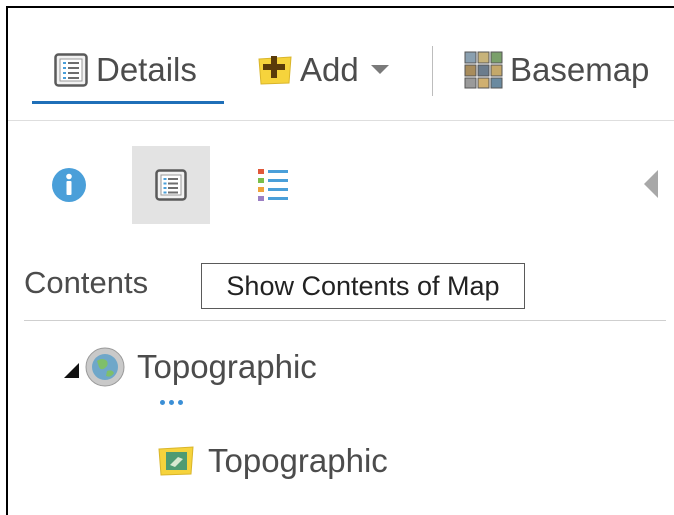 The image size is (674, 515). What do you see at coordinates (227, 367) in the screenshot?
I see `basemap-group-label: Topographic` at bounding box center [227, 367].